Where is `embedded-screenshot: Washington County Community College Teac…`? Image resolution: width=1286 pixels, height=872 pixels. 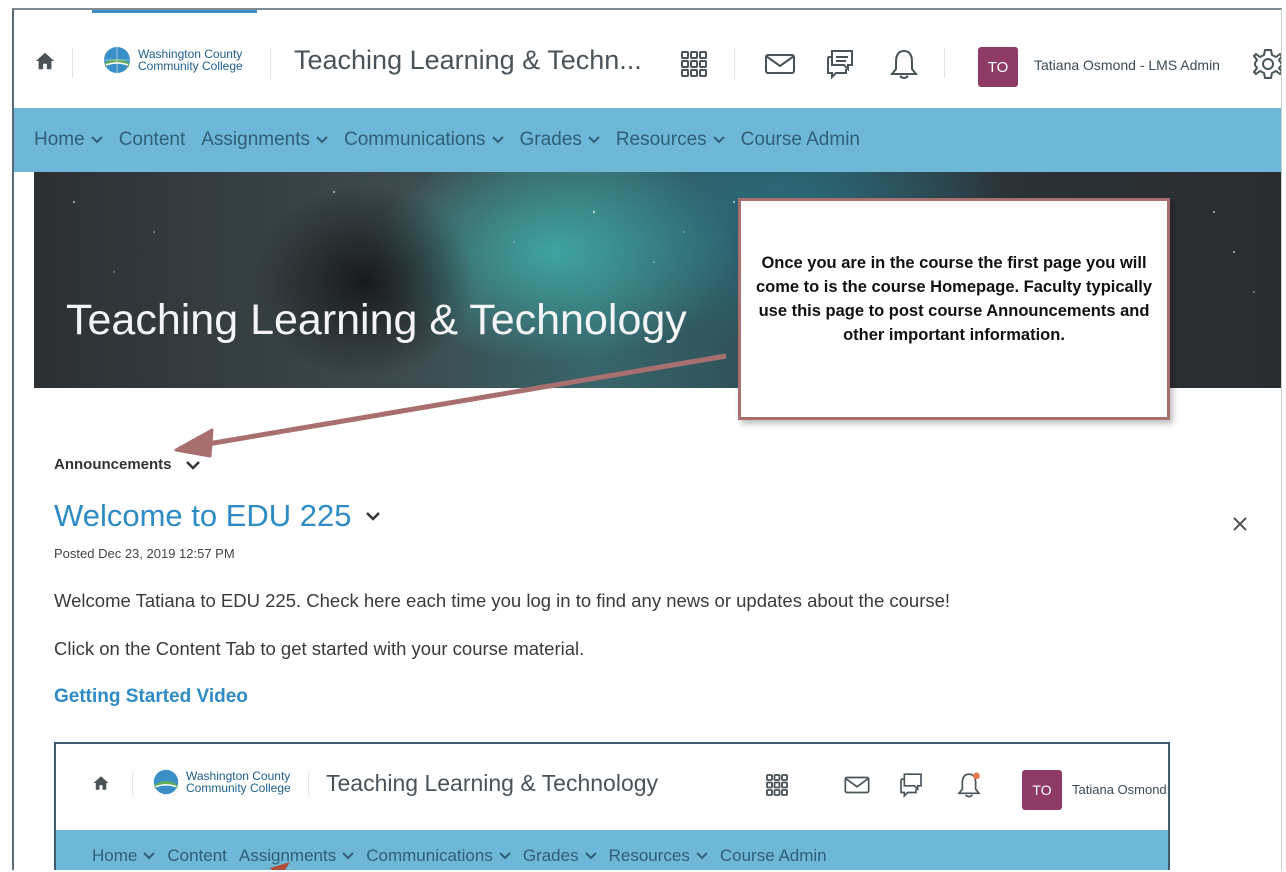
embedded-screenshot: Washington County Community College Teac… is located at coordinates (612, 806).